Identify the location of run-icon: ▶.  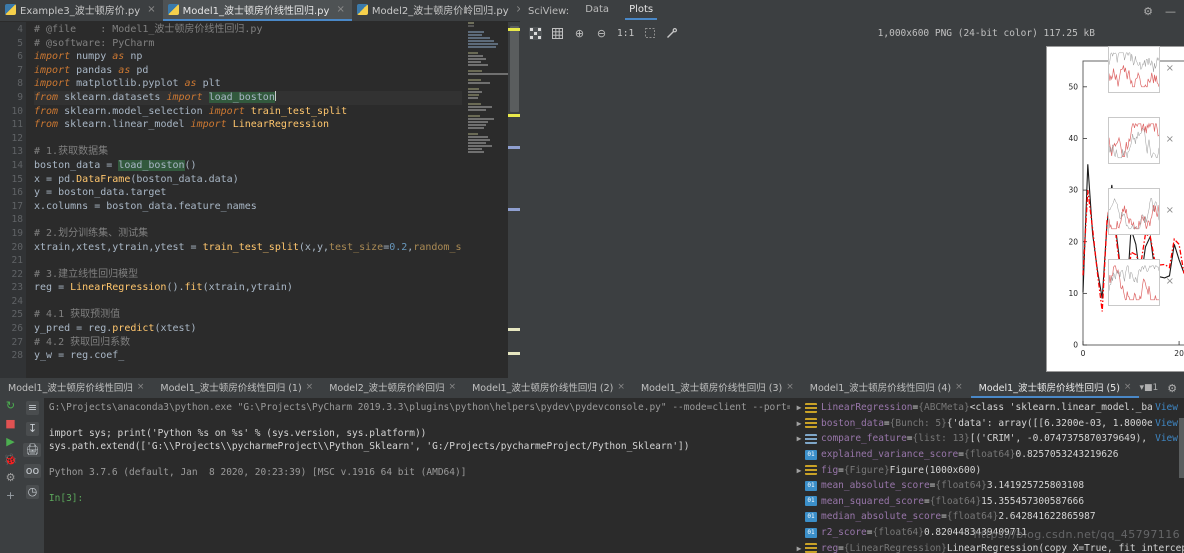
(10, 442).